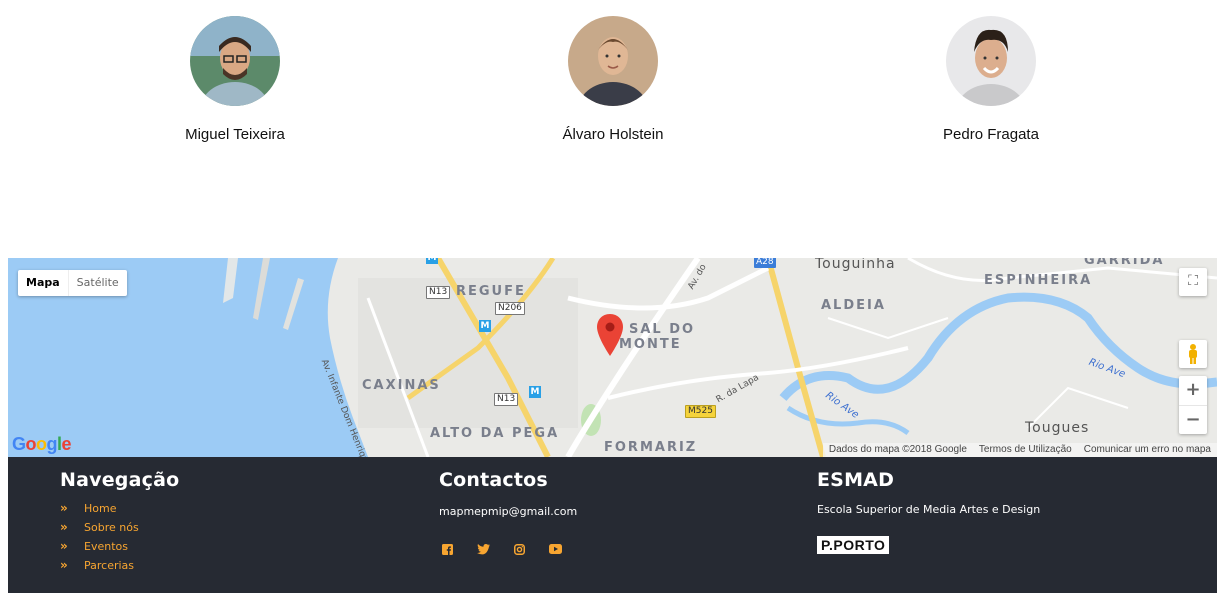 This screenshot has width=1217, height=593. I want to click on footer-contacts: Contactos mapmepmip@gmail.com, so click(508, 512).